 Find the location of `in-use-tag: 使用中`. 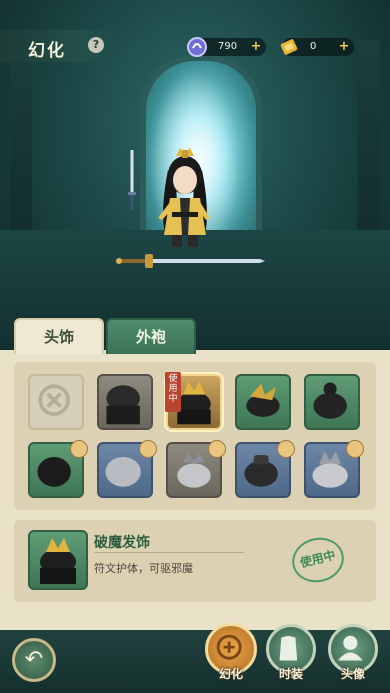

in-use-tag: 使用中 is located at coordinates (173, 392).